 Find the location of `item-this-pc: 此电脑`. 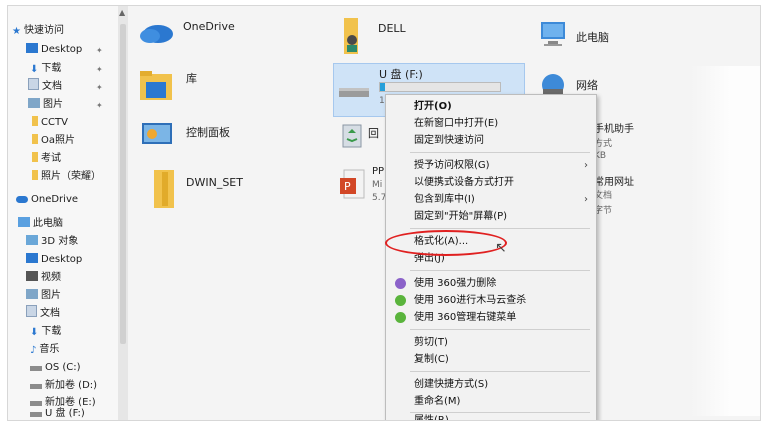

item-this-pc: 此电脑 is located at coordinates (603, 42).